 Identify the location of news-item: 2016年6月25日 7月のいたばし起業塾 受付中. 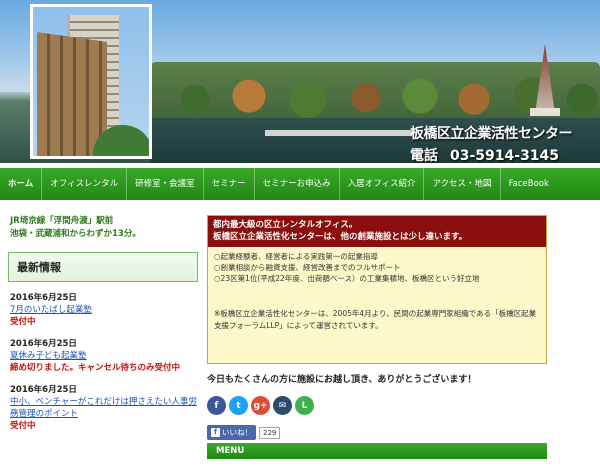
(103, 310).